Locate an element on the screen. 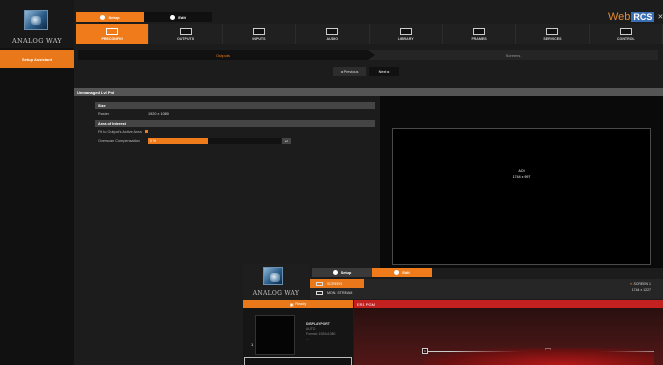  overlay-tab-edit: Edit is located at coordinates (402, 272).